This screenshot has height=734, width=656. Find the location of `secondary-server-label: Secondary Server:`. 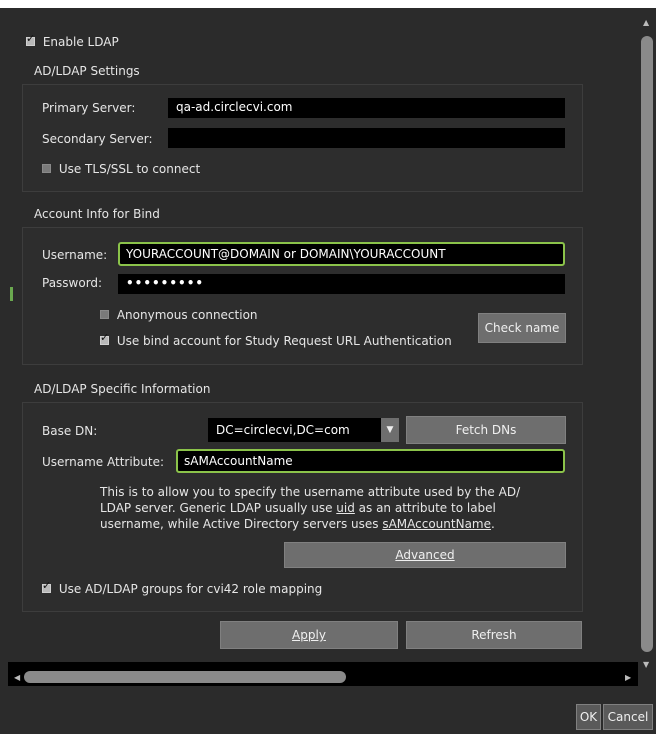

secondary-server-label: Secondary Server: is located at coordinates (97, 139).